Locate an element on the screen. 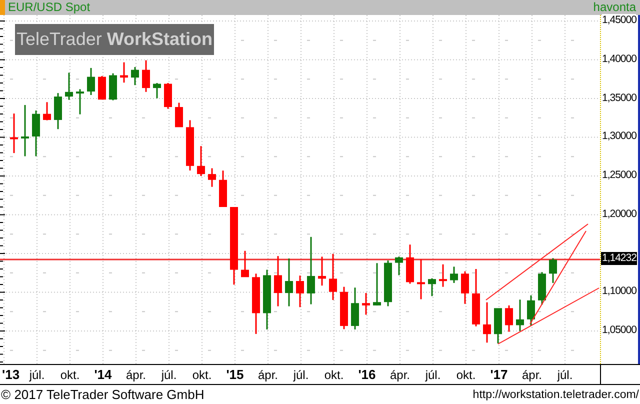  axis-label: 1,45000 is located at coordinates (619, 20).